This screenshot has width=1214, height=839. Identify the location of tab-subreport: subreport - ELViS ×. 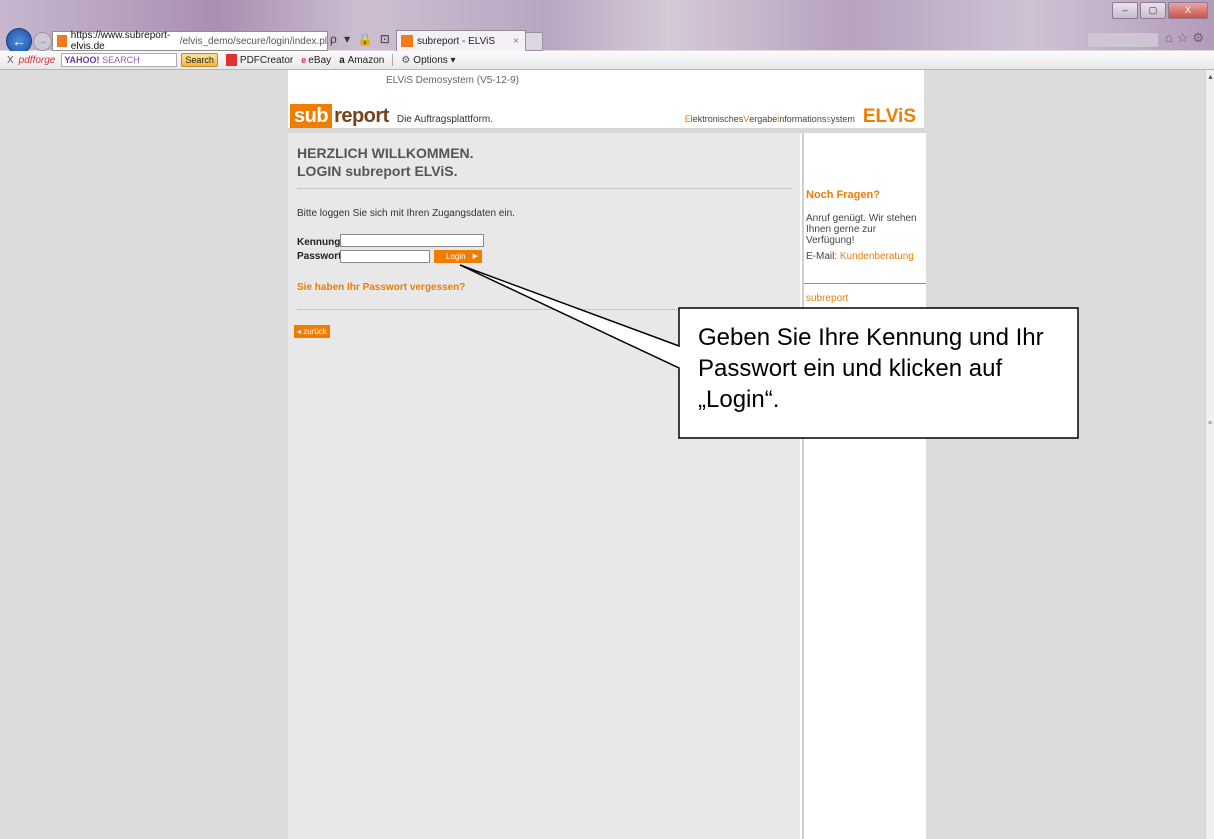
(461, 40).